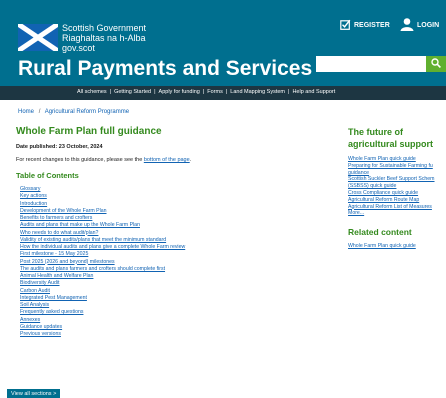 The image size is (446, 398). What do you see at coordinates (313, 92) in the screenshot?
I see `nav-help-and-support: Help and Support` at bounding box center [313, 92].